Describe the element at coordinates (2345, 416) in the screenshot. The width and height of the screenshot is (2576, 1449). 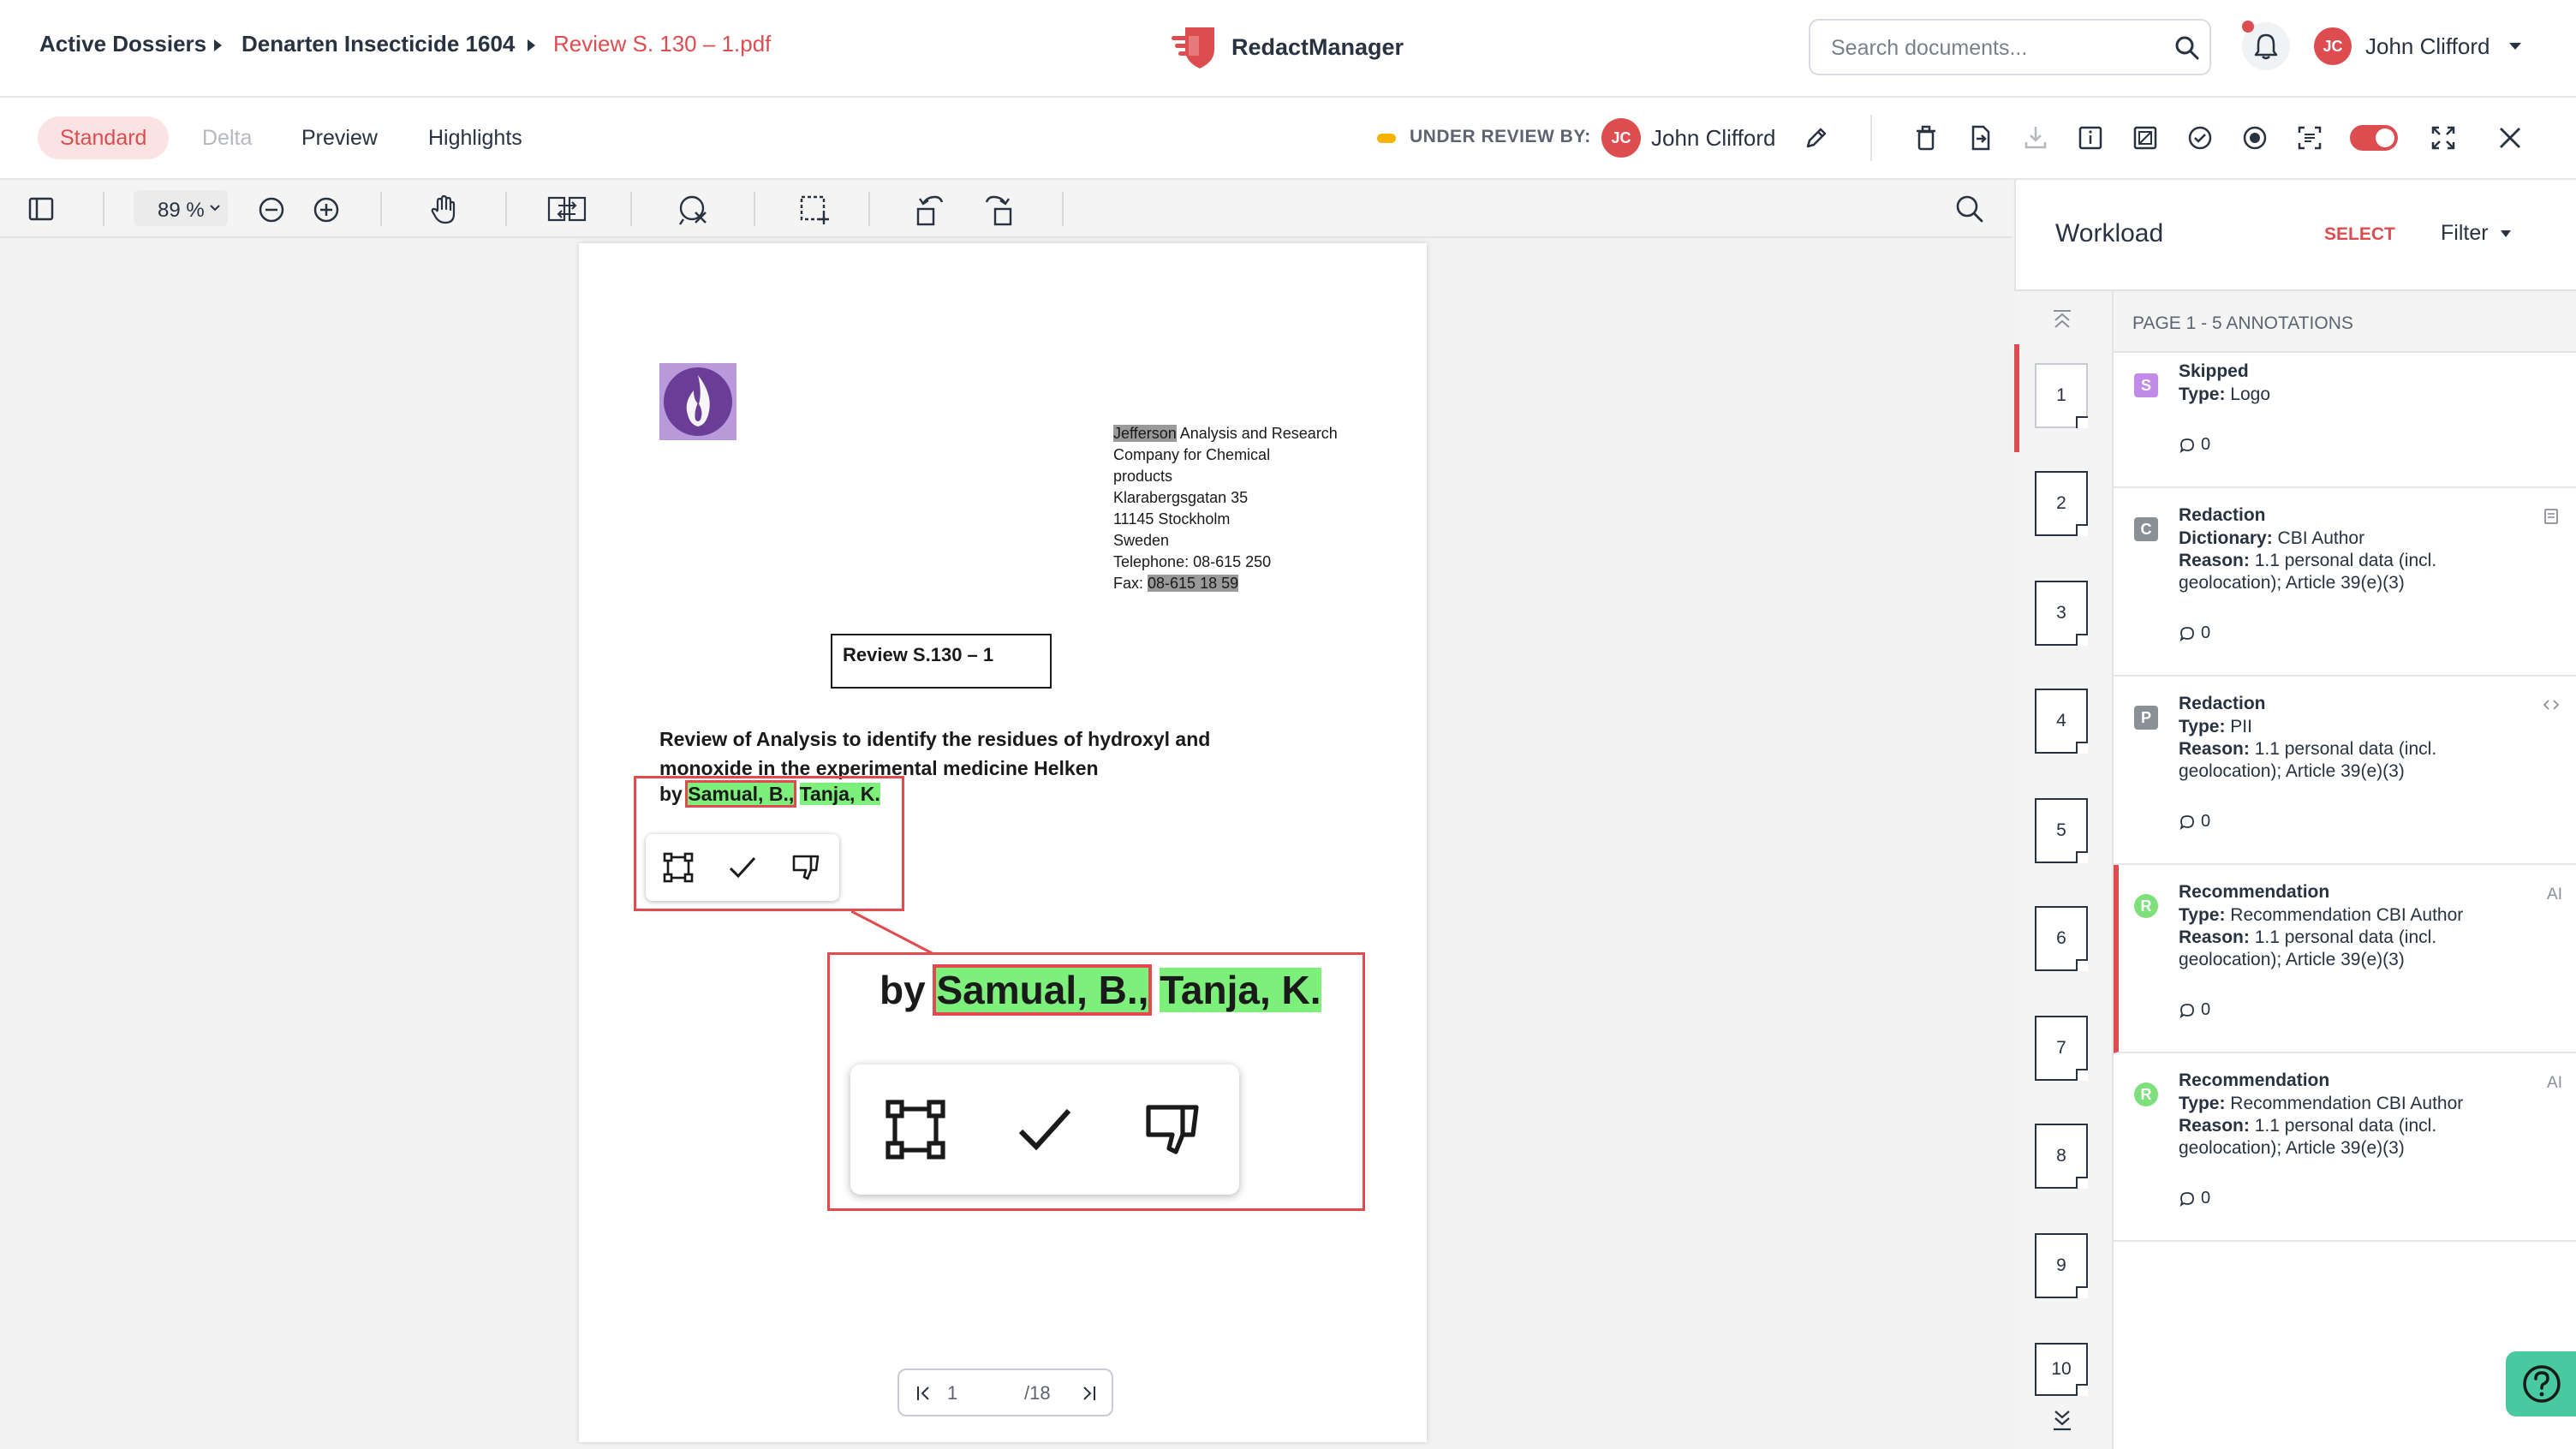
I see `annotation-card-1: S Skipped Type: Logo 0` at that location.